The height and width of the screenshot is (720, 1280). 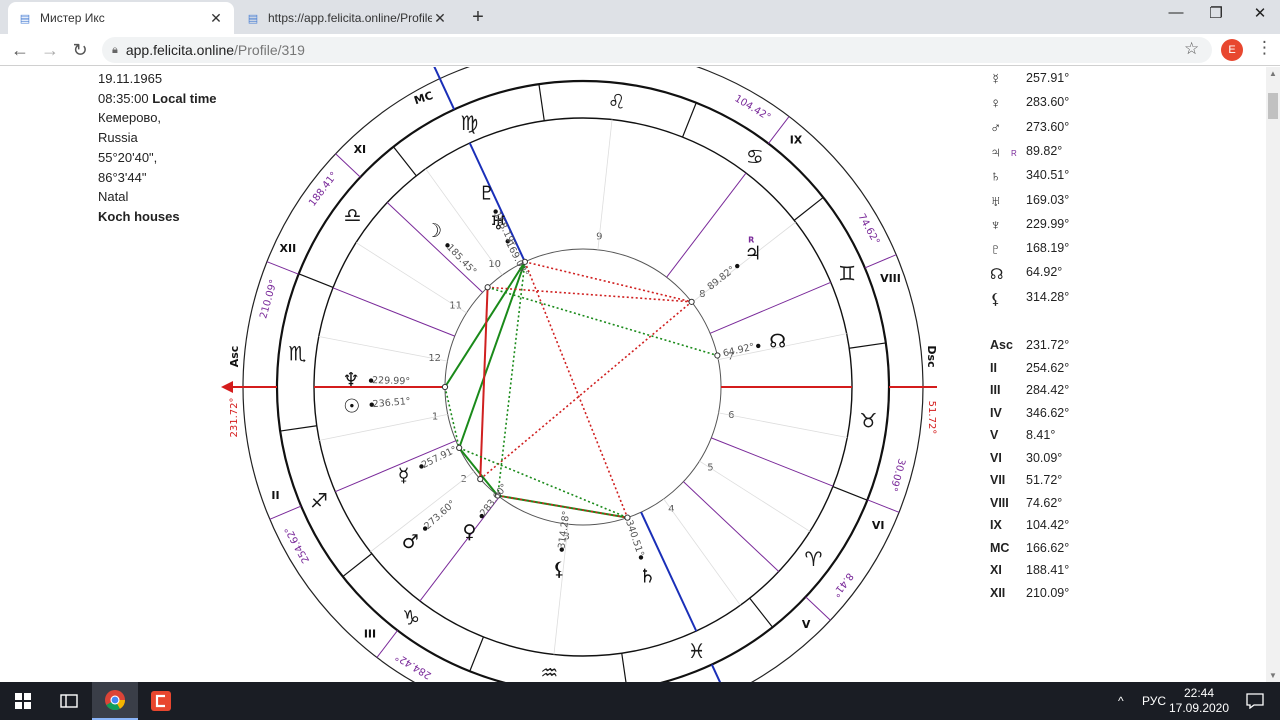 What do you see at coordinates (1273, 675) in the screenshot?
I see `scroll-down-icon: ▼` at bounding box center [1273, 675].